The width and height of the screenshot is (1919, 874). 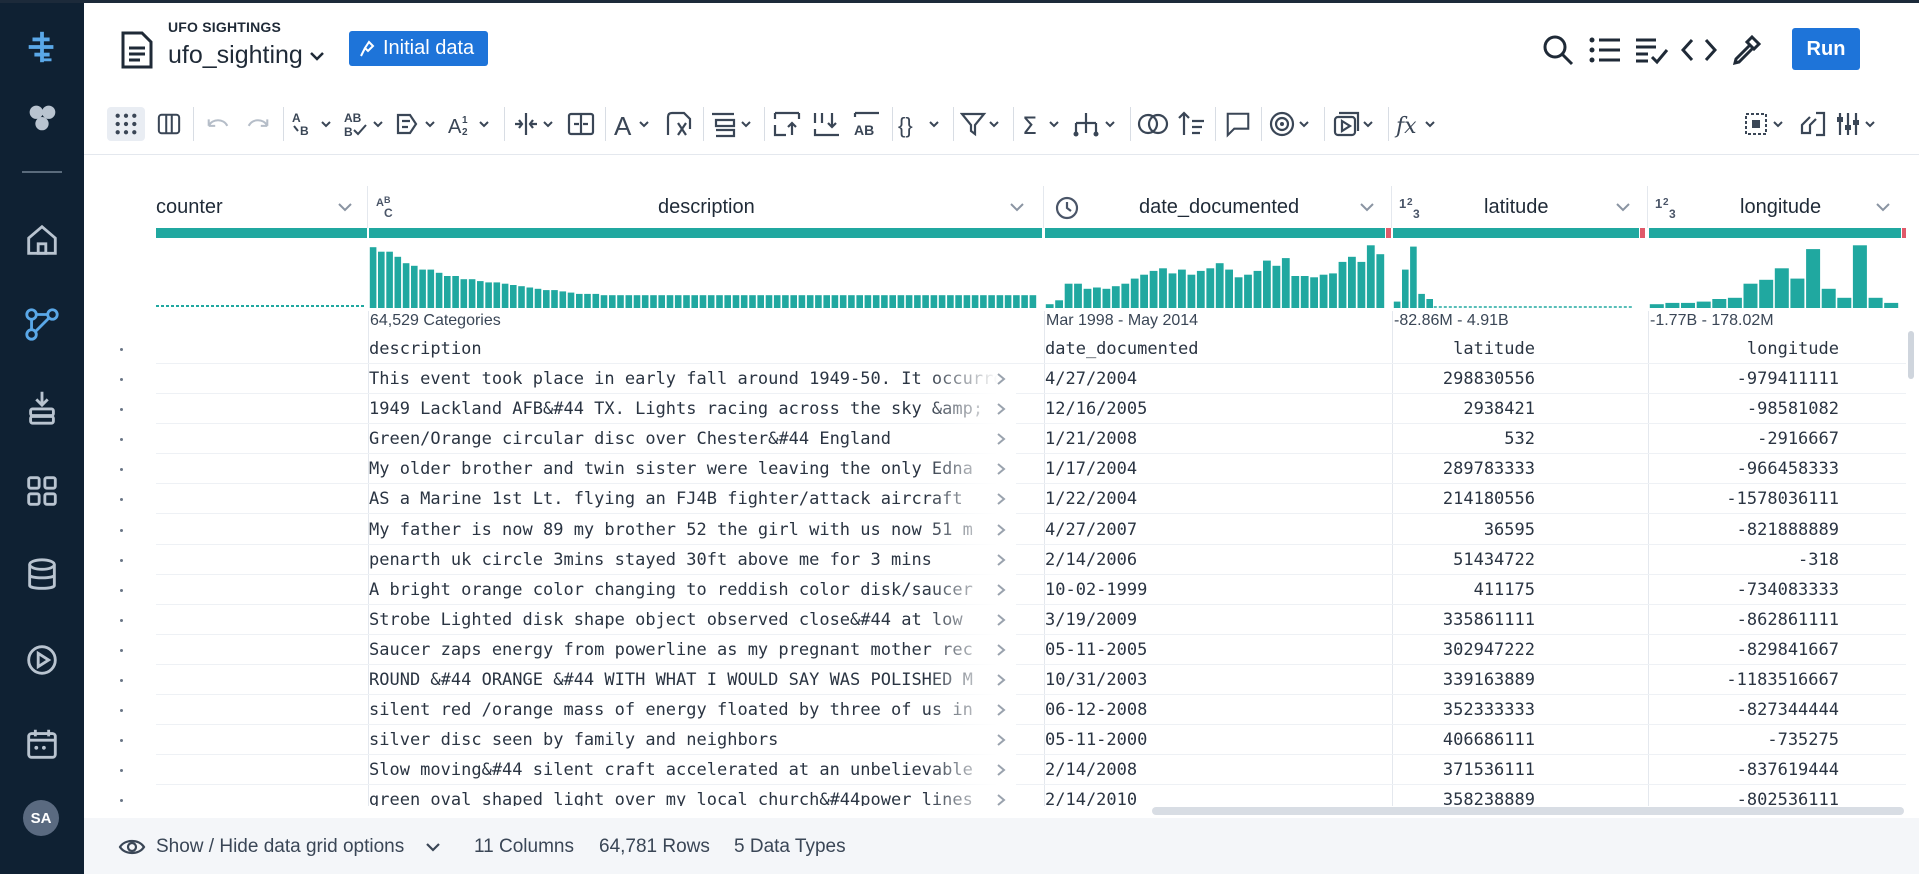 What do you see at coordinates (1904, 233) in the screenshot?
I see `quality-bar-invalid` at bounding box center [1904, 233].